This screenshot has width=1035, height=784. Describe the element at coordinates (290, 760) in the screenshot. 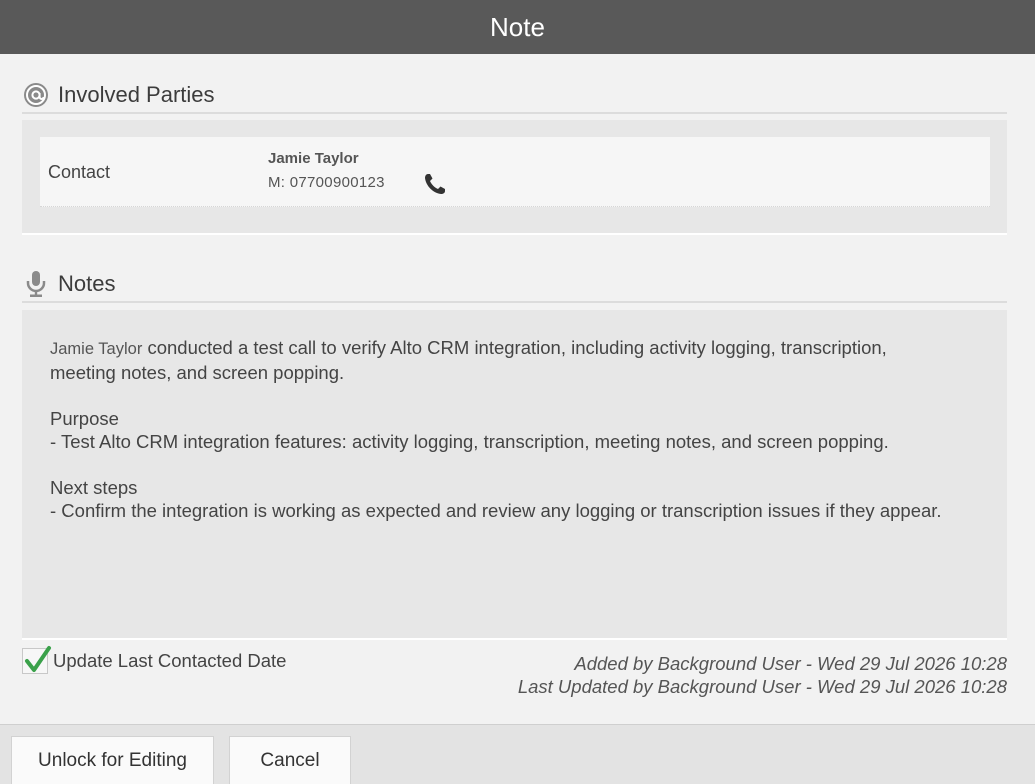

I see `cancel-button: Cancel` at that location.